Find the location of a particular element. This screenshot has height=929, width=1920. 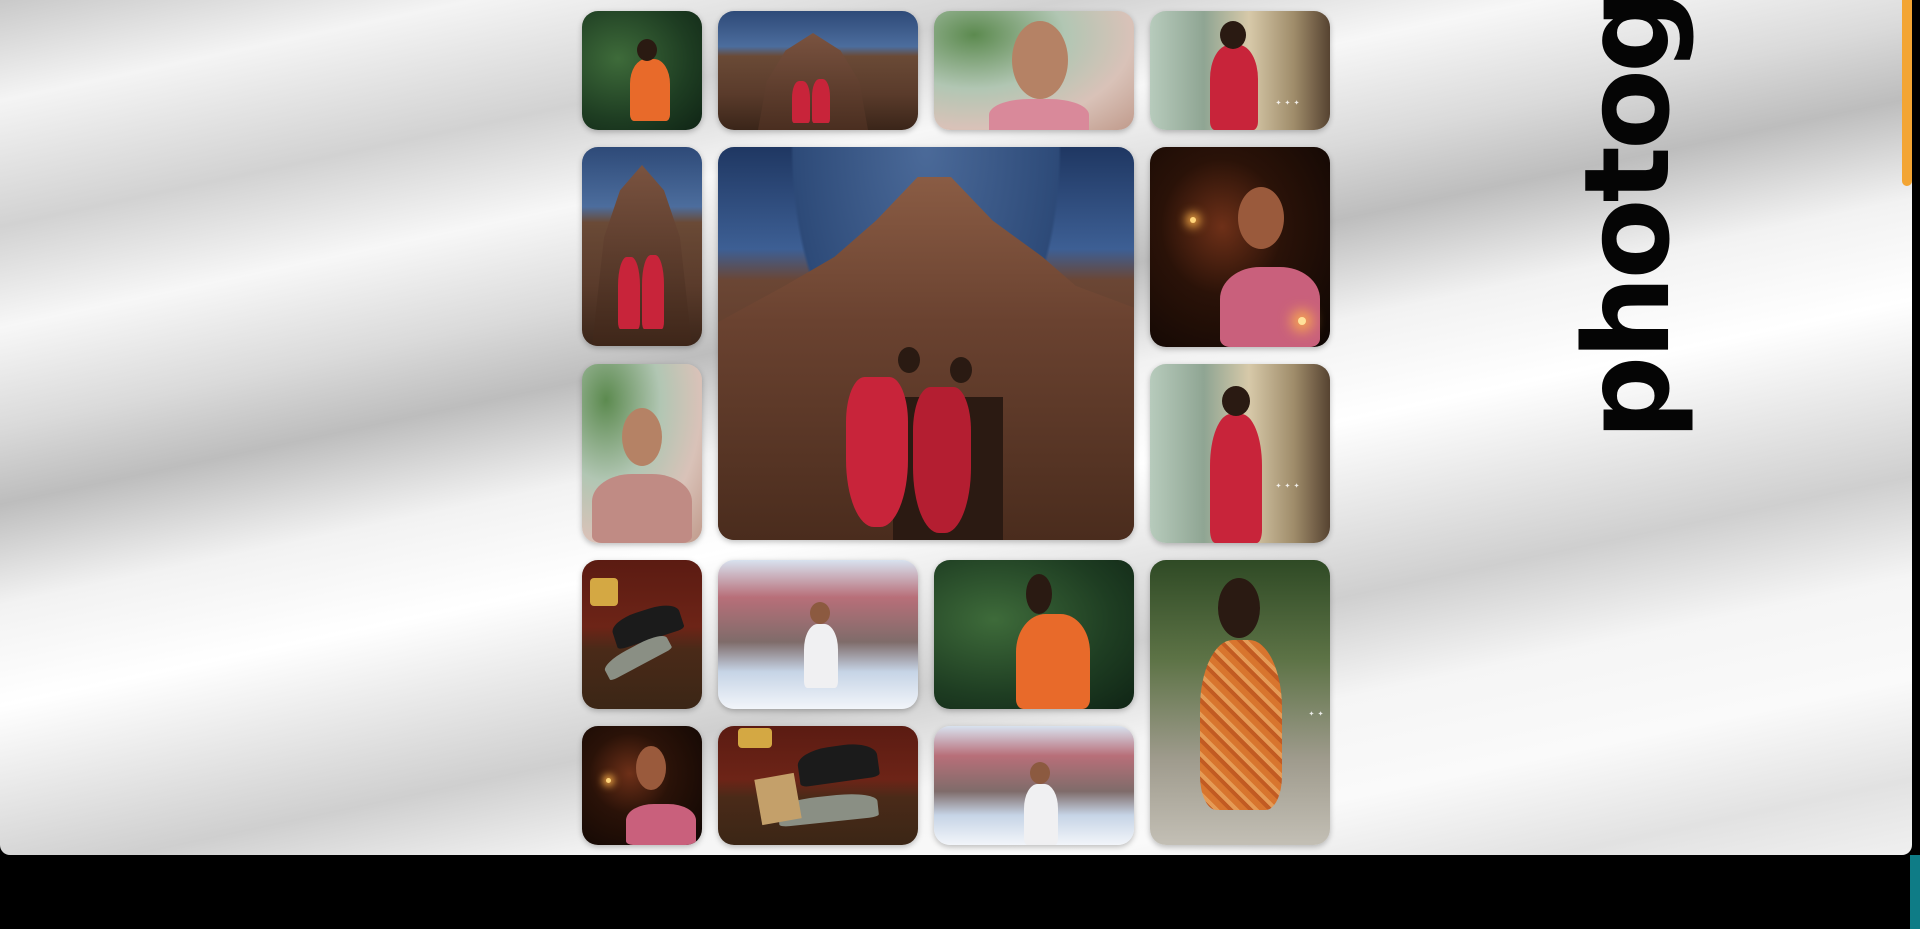

dancer-left is located at coordinates (877, 452).